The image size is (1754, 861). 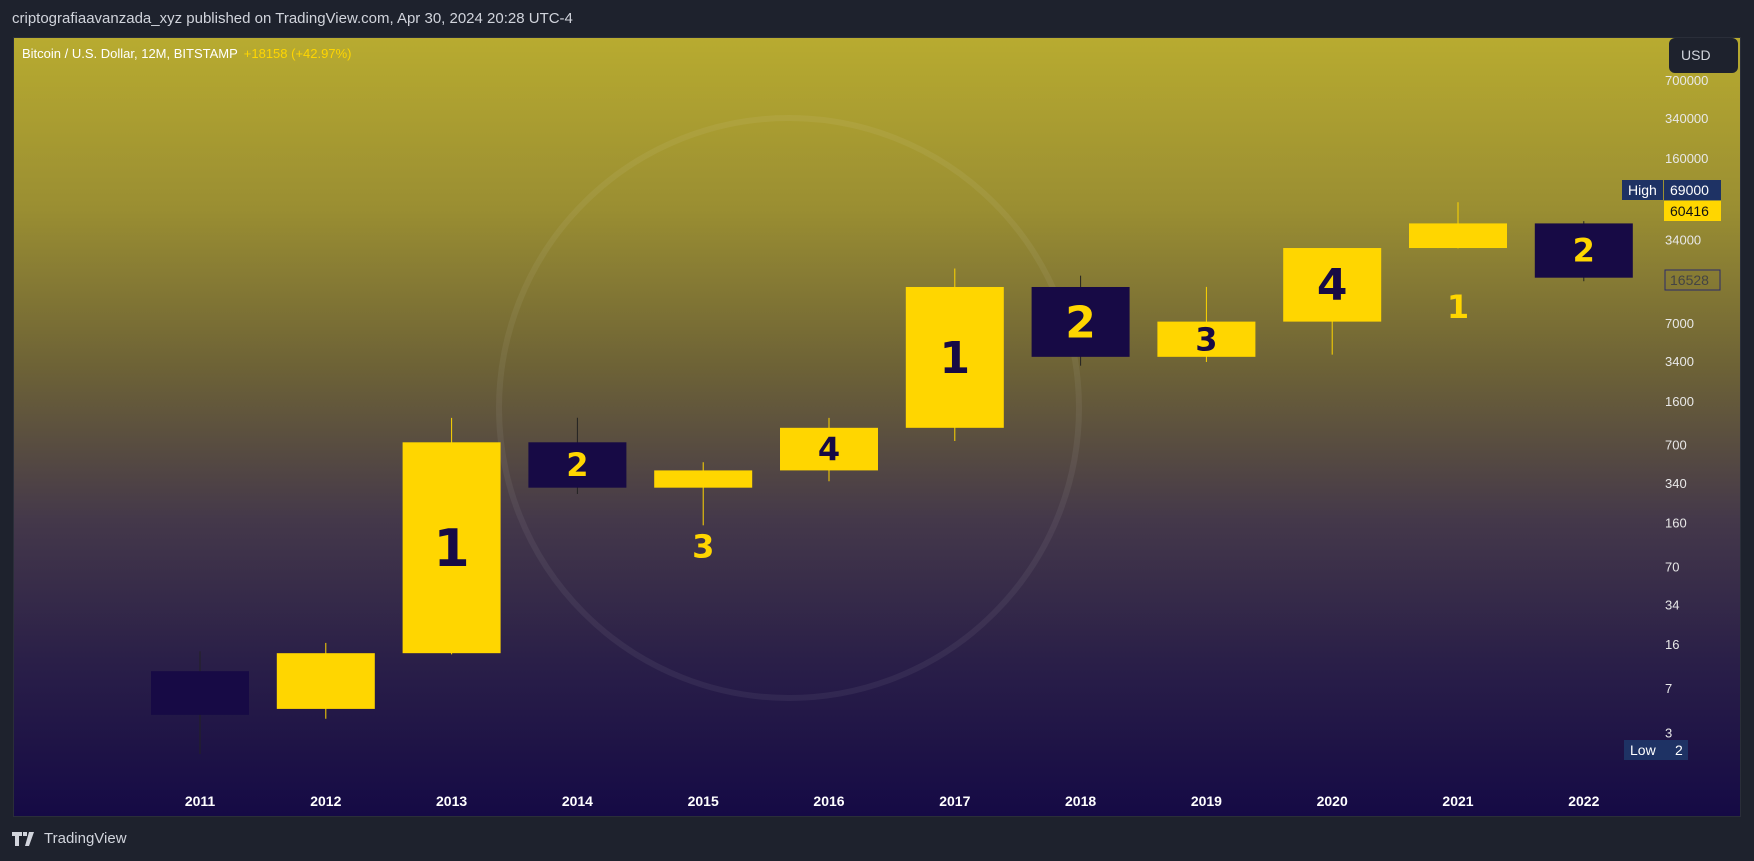 I want to click on y-tick-label: 7, so click(x=1668, y=688).